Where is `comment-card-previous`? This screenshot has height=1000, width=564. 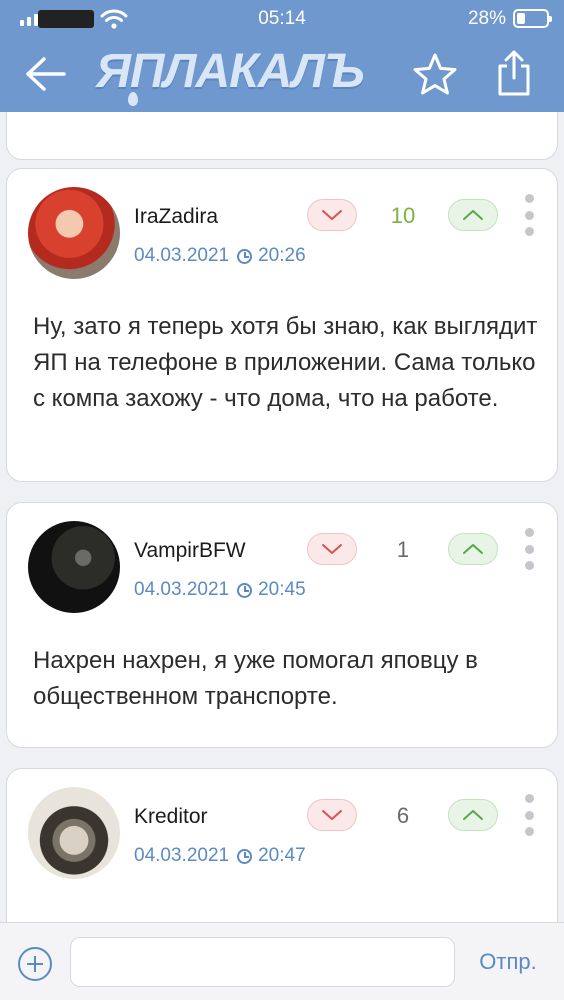
comment-card-previous is located at coordinates (282, 136).